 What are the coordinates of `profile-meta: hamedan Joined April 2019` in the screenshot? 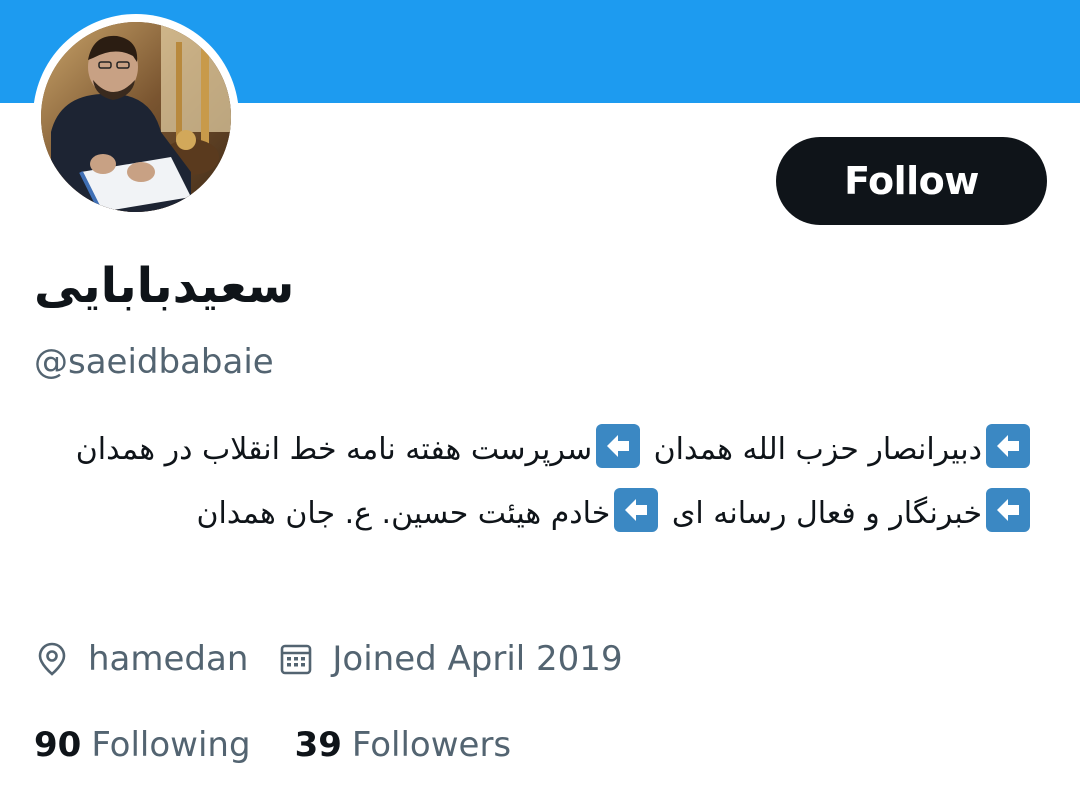 It's located at (328, 659).